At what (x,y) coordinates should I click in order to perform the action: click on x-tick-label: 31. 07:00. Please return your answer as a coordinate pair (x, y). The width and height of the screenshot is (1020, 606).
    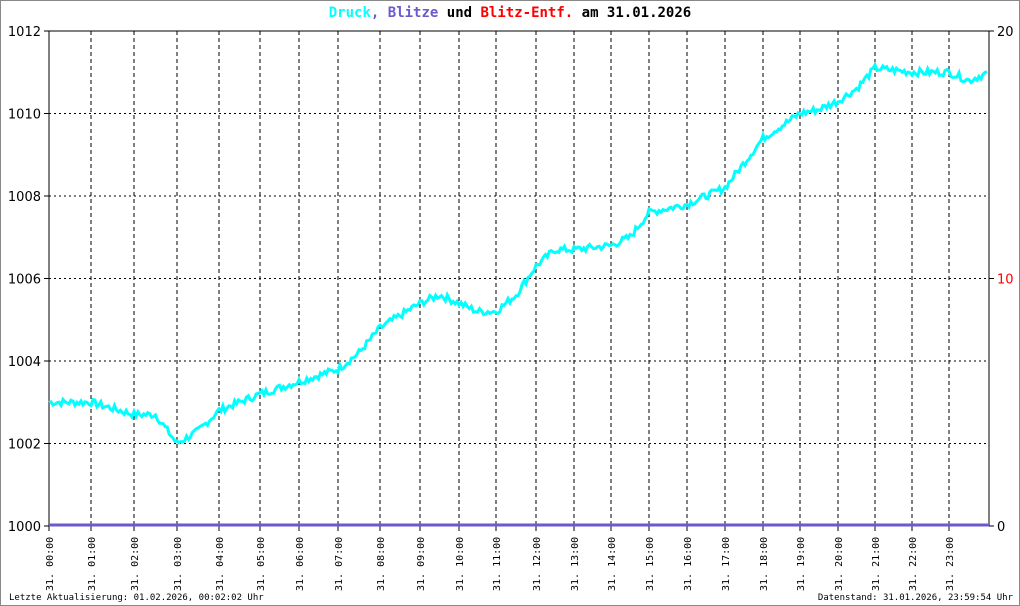
    Looking at the image, I should click on (339, 564).